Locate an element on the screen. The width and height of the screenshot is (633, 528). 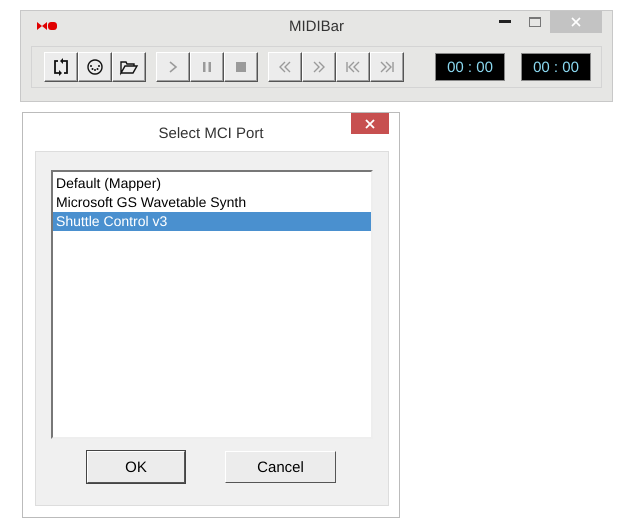
loop-arrows-icon is located at coordinates (61, 67).